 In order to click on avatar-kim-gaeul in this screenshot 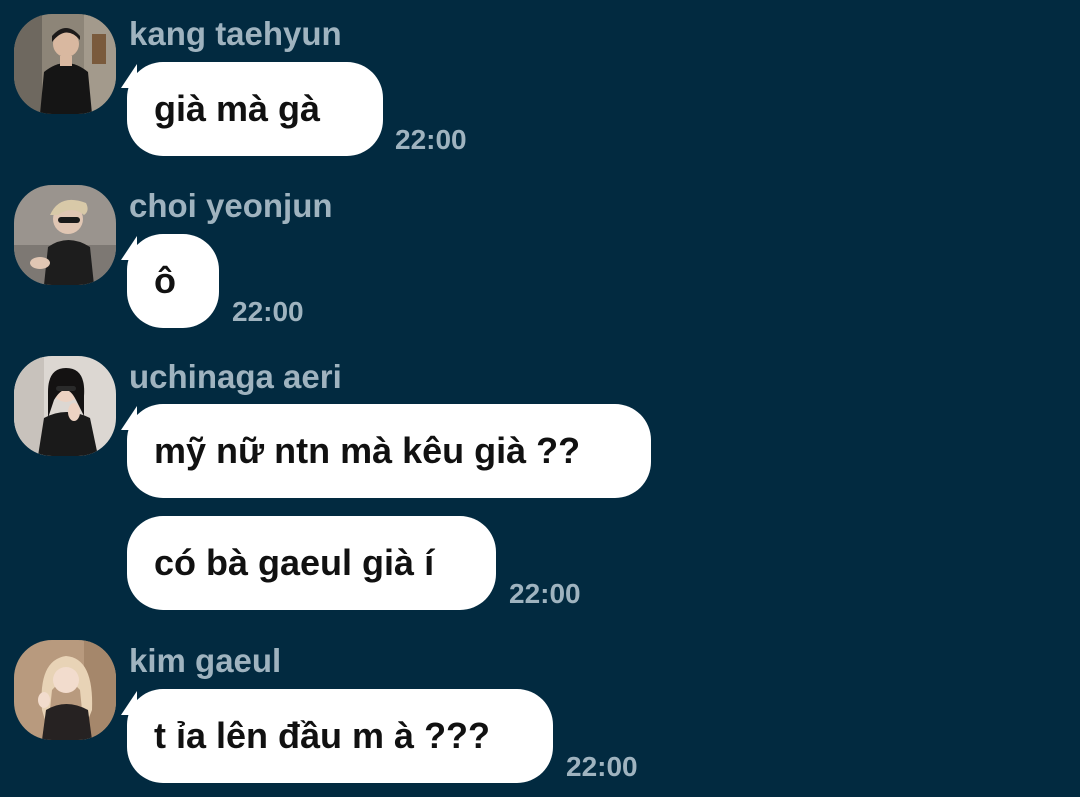, I will do `click(65, 690)`.